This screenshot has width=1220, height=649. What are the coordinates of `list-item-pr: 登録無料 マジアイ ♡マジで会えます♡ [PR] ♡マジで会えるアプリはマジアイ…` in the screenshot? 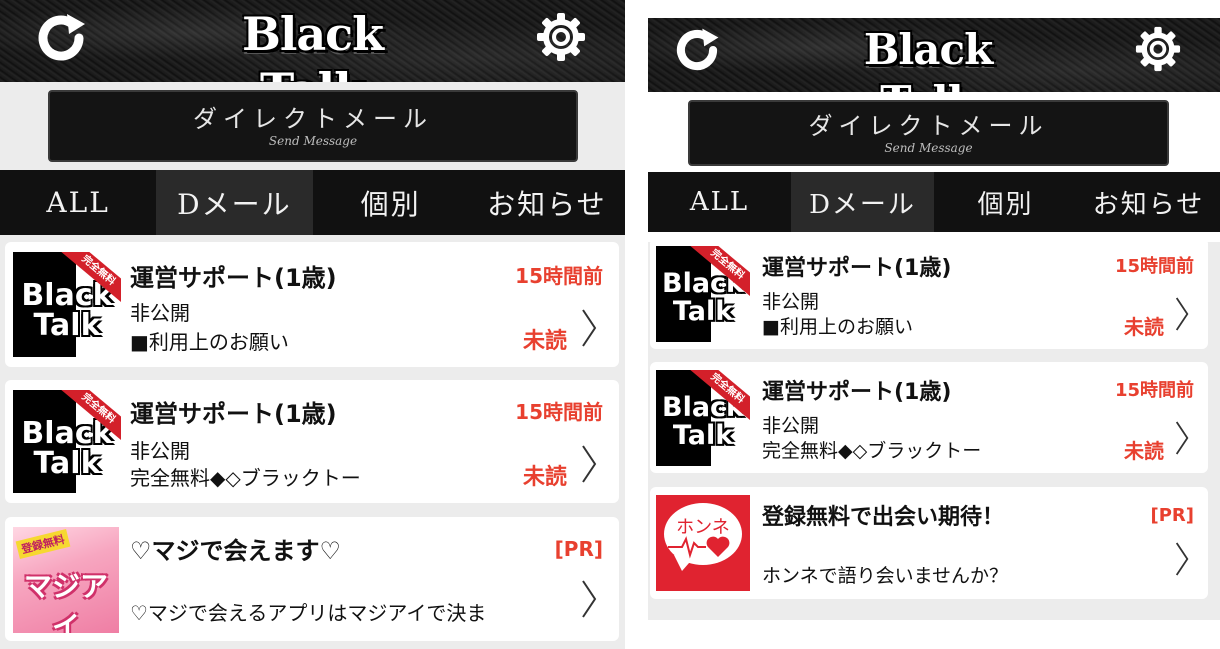 It's located at (312, 579).